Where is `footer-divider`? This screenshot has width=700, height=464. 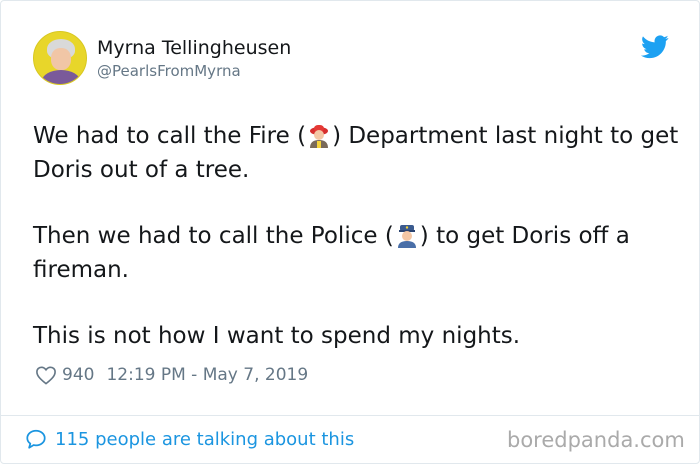 footer-divider is located at coordinates (350, 415).